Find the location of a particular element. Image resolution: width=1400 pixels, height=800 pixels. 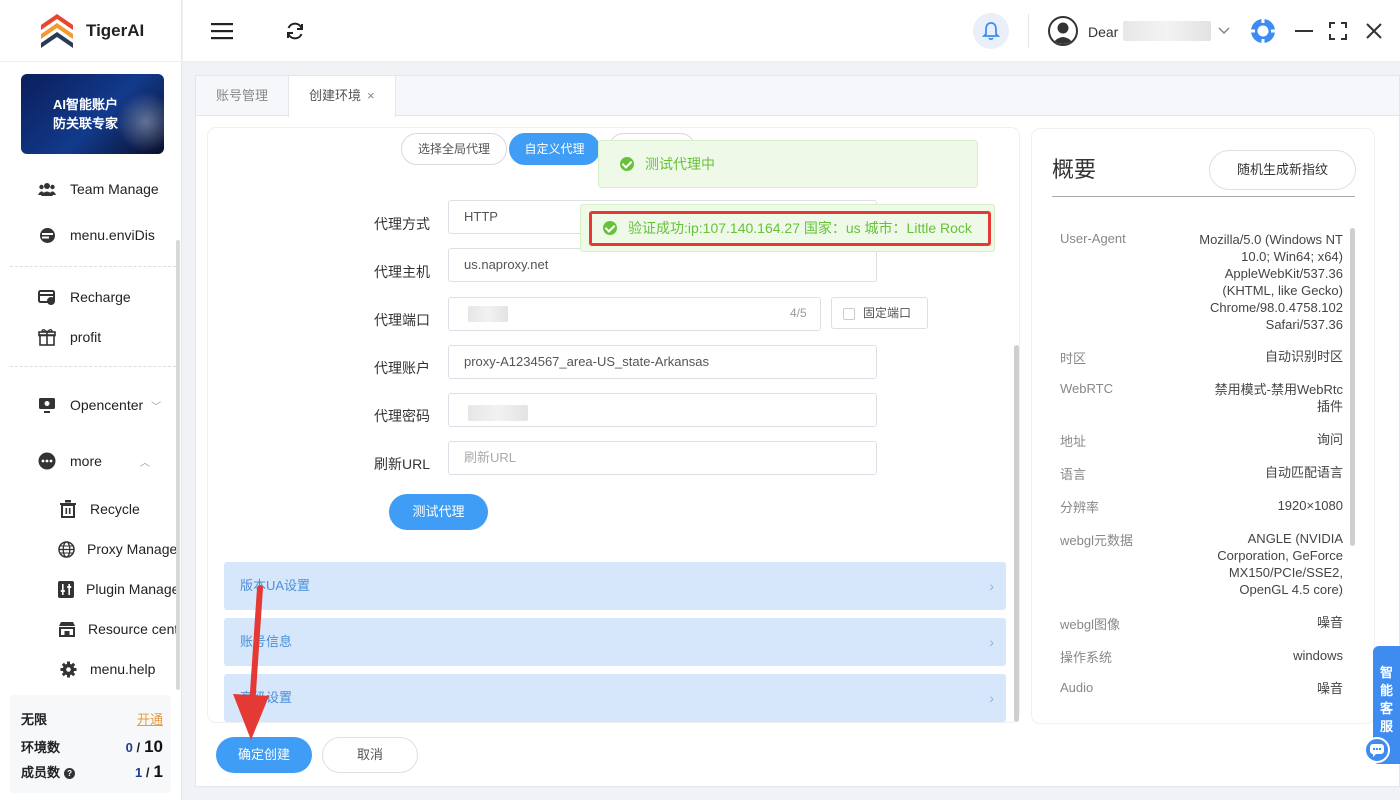

section-ua-settings: 版本UA设置 › is located at coordinates (615, 586).